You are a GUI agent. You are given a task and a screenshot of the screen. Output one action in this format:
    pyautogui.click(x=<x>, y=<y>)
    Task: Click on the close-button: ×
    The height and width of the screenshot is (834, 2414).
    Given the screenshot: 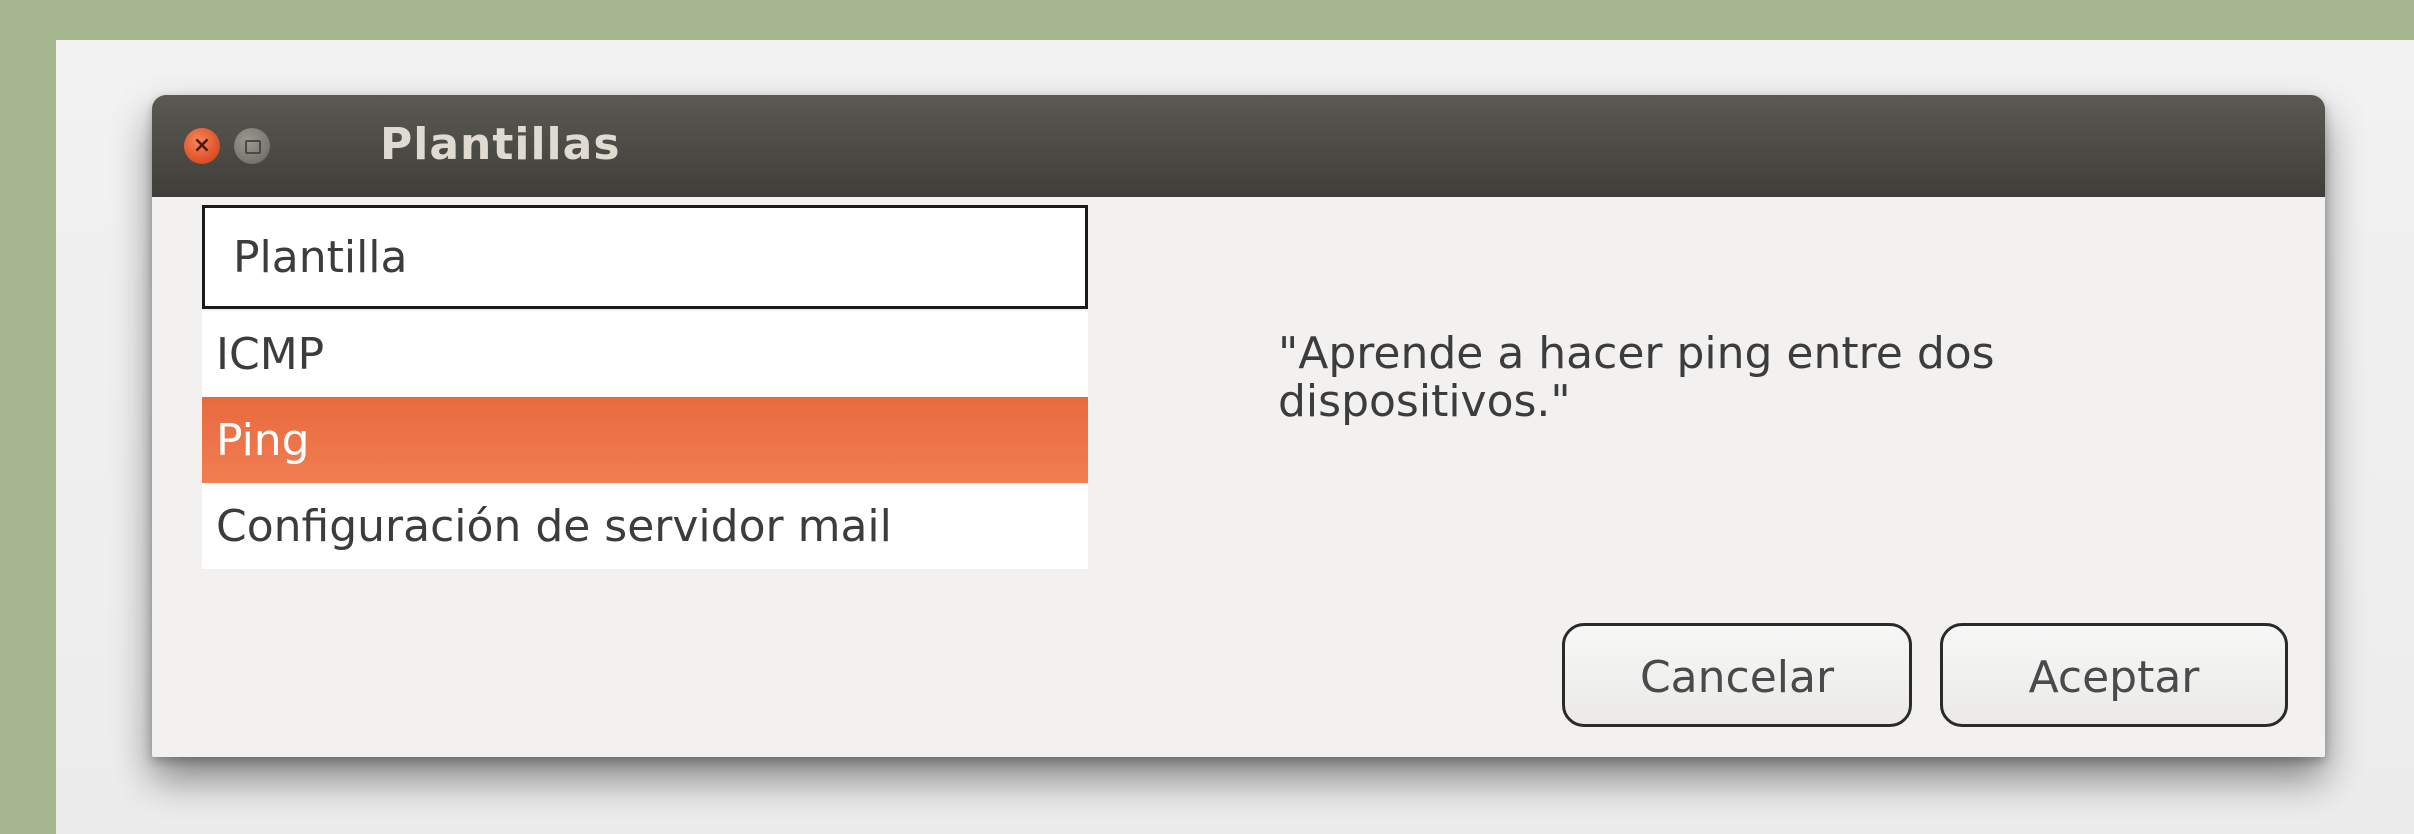 What is the action you would take?
    pyautogui.click(x=202, y=146)
    